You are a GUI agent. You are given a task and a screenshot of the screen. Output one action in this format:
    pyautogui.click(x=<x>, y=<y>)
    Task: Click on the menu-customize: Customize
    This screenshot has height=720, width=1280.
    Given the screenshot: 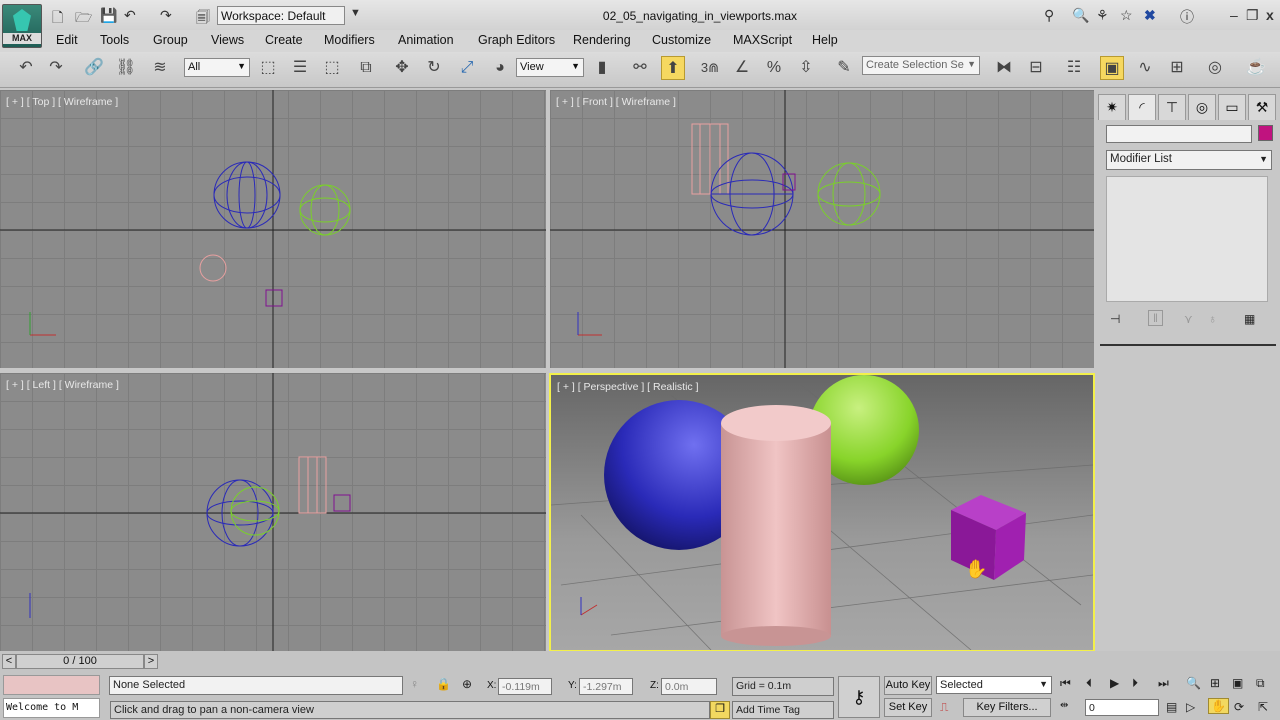 What is the action you would take?
    pyautogui.click(x=681, y=40)
    